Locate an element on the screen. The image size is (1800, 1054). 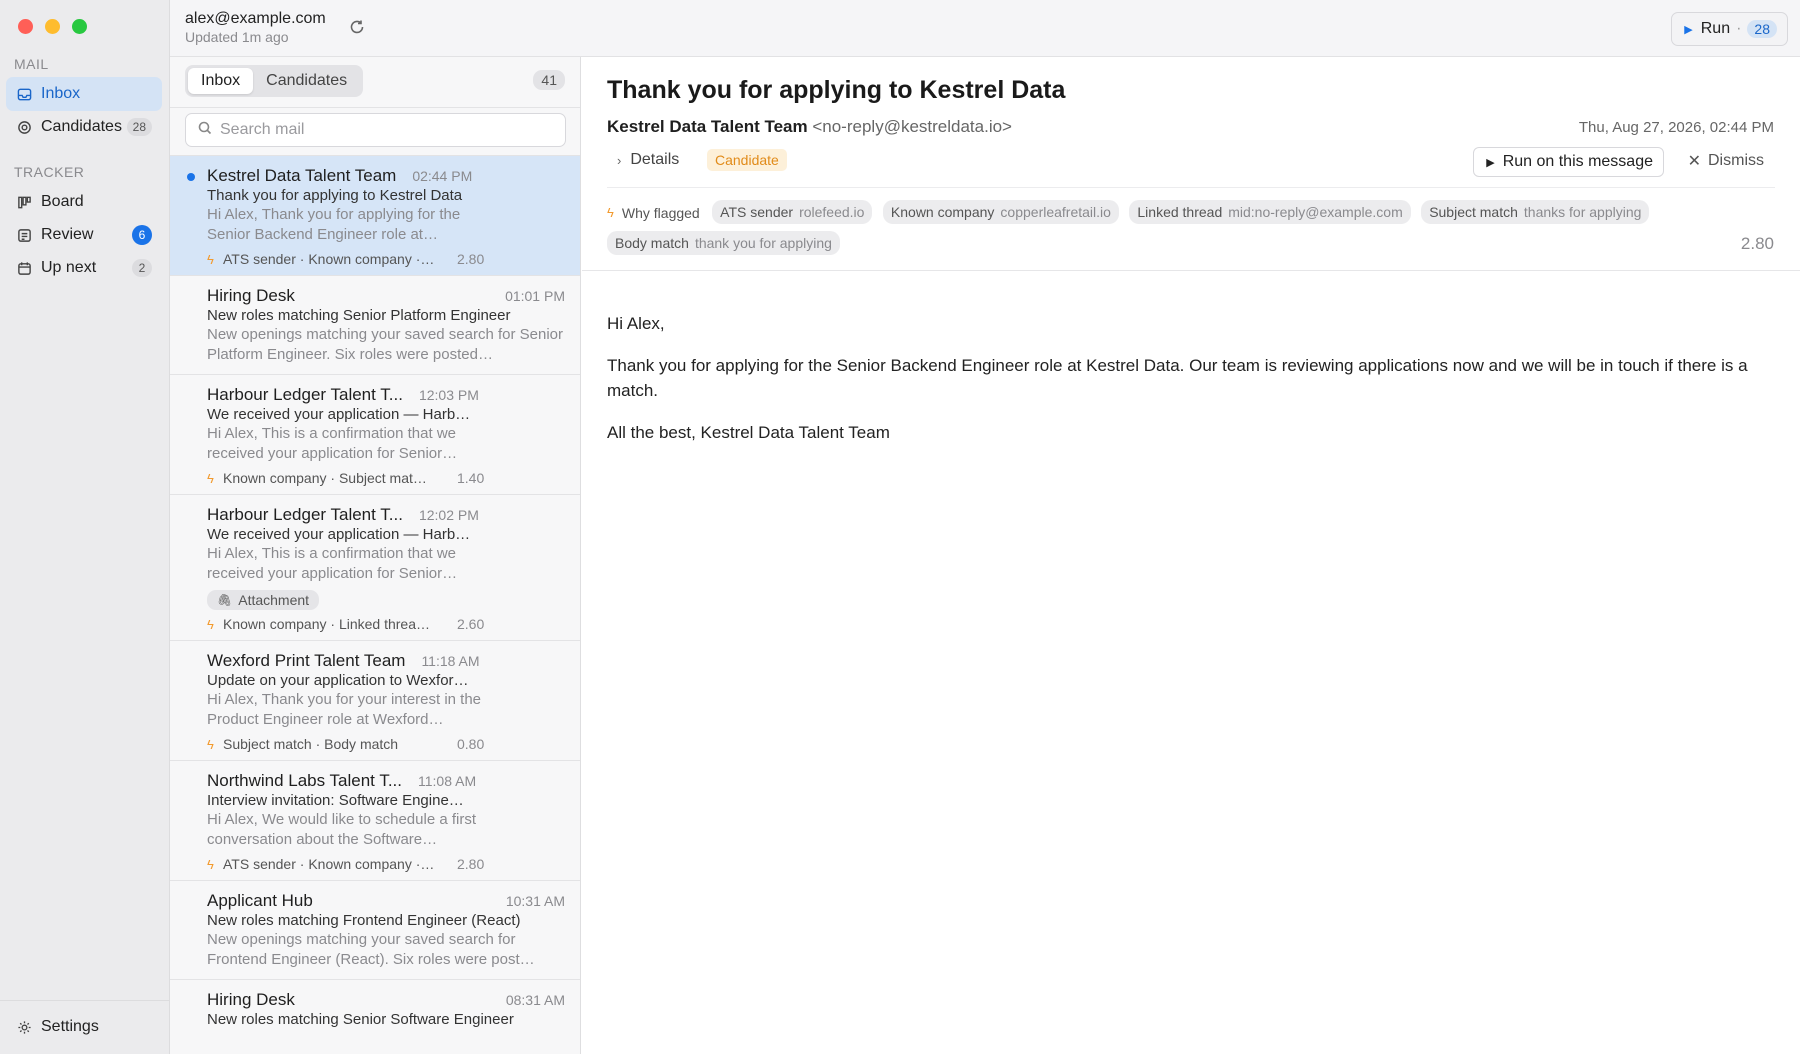
flag-chip: Body match thank you for applying is located at coordinates (723, 243).